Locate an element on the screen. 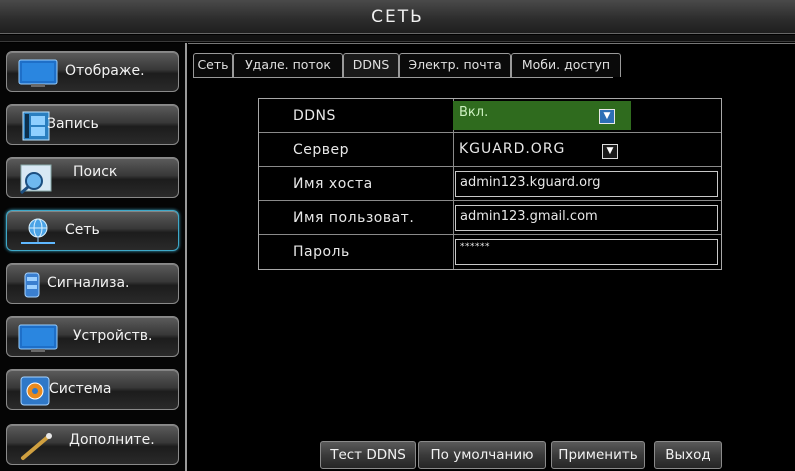 The width and height of the screenshot is (795, 471). window-title: СЕТЬ is located at coordinates (397, 17).